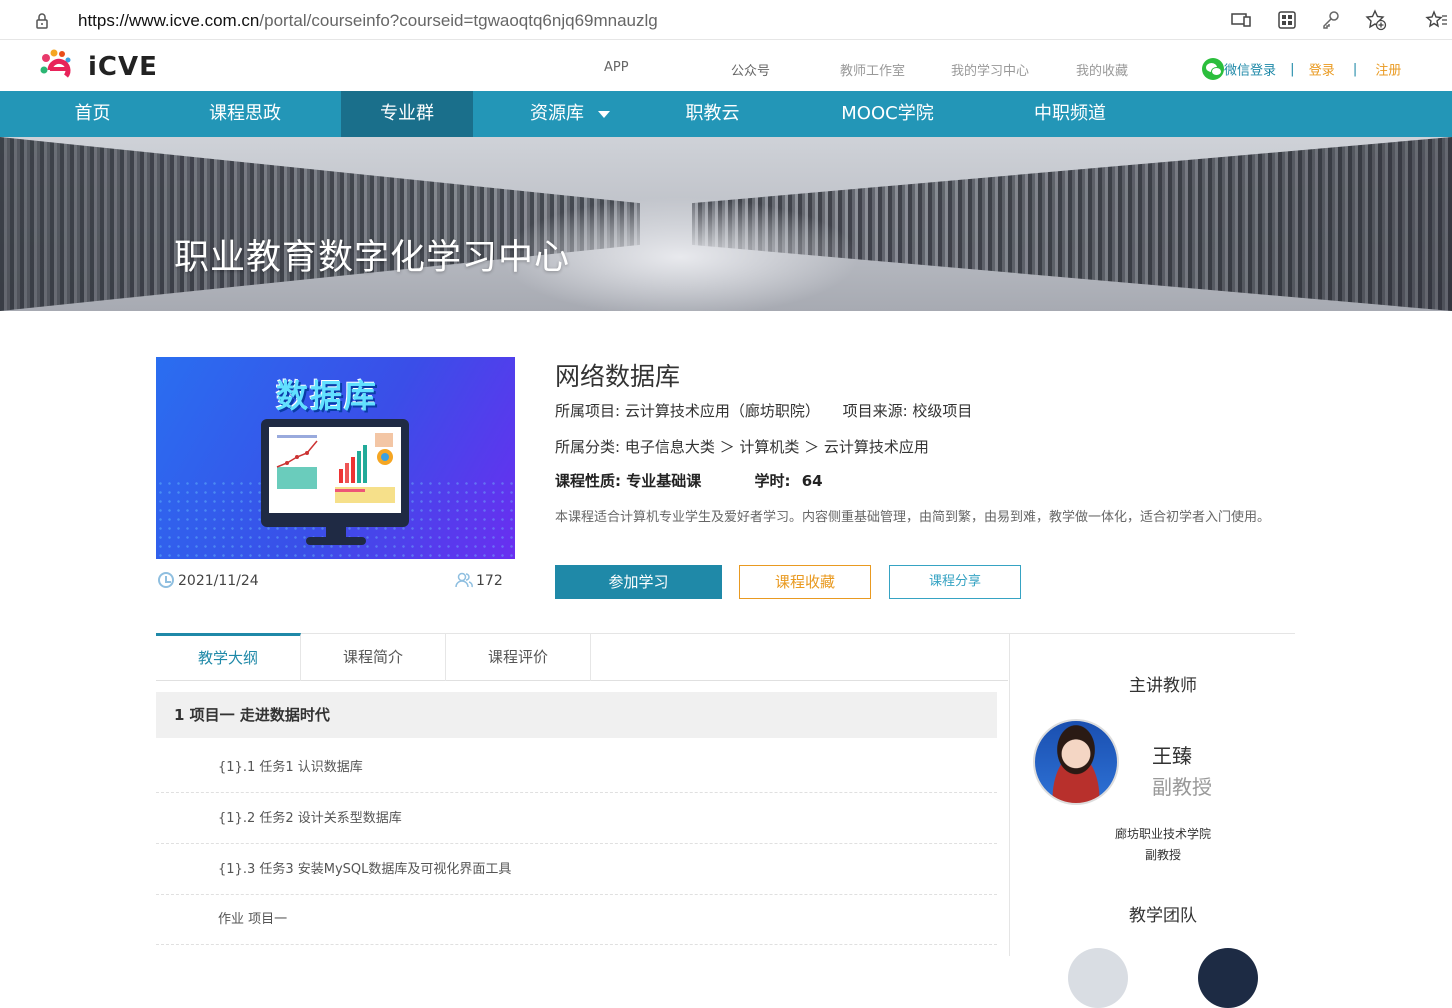 The height and width of the screenshot is (1008, 1452). I want to click on course-cover-image: 数据库, so click(335, 458).